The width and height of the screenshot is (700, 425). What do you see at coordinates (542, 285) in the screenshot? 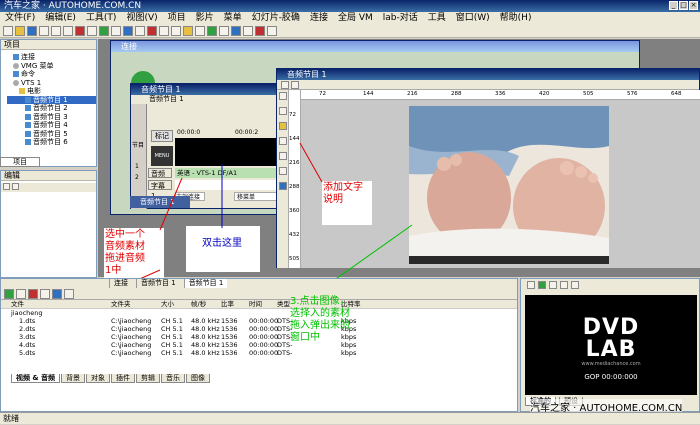
I see `preview-play-icon` at bounding box center [542, 285].